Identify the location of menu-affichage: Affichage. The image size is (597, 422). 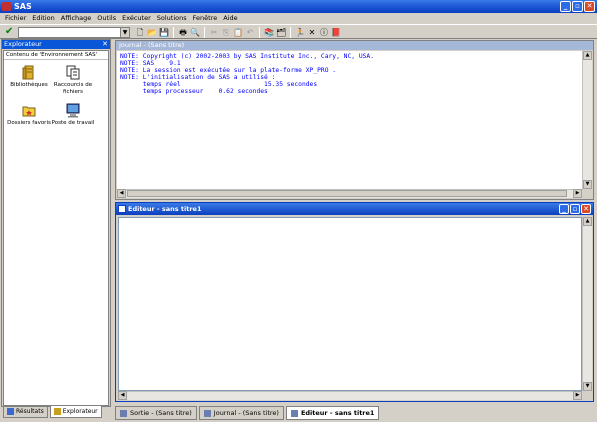
(76, 18).